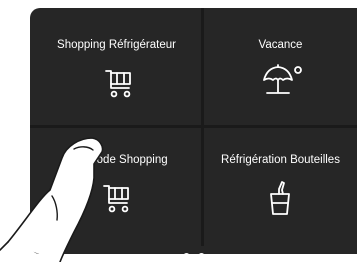 The image size is (357, 262). What do you see at coordinates (186, 253) in the screenshot?
I see `page-dot-active` at bounding box center [186, 253].